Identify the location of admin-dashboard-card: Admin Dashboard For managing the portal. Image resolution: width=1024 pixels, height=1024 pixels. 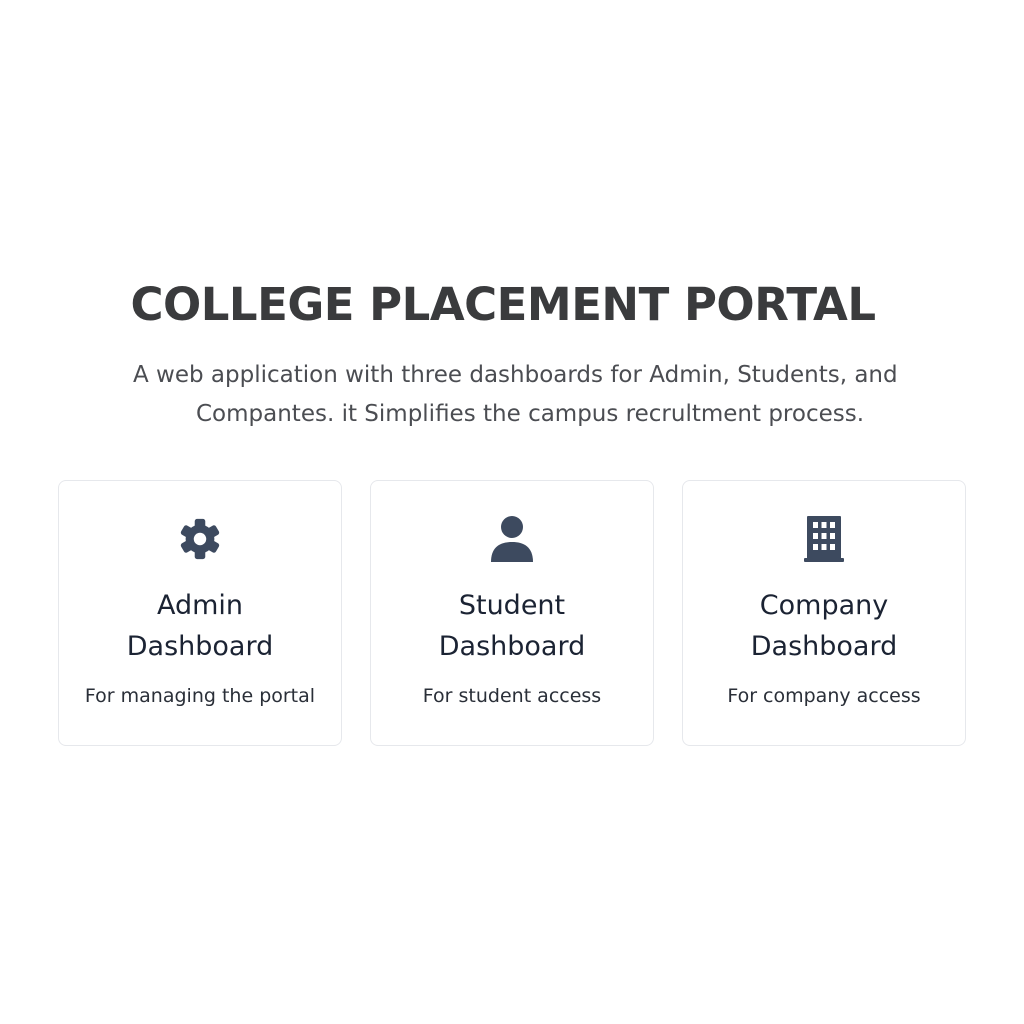
(200, 613).